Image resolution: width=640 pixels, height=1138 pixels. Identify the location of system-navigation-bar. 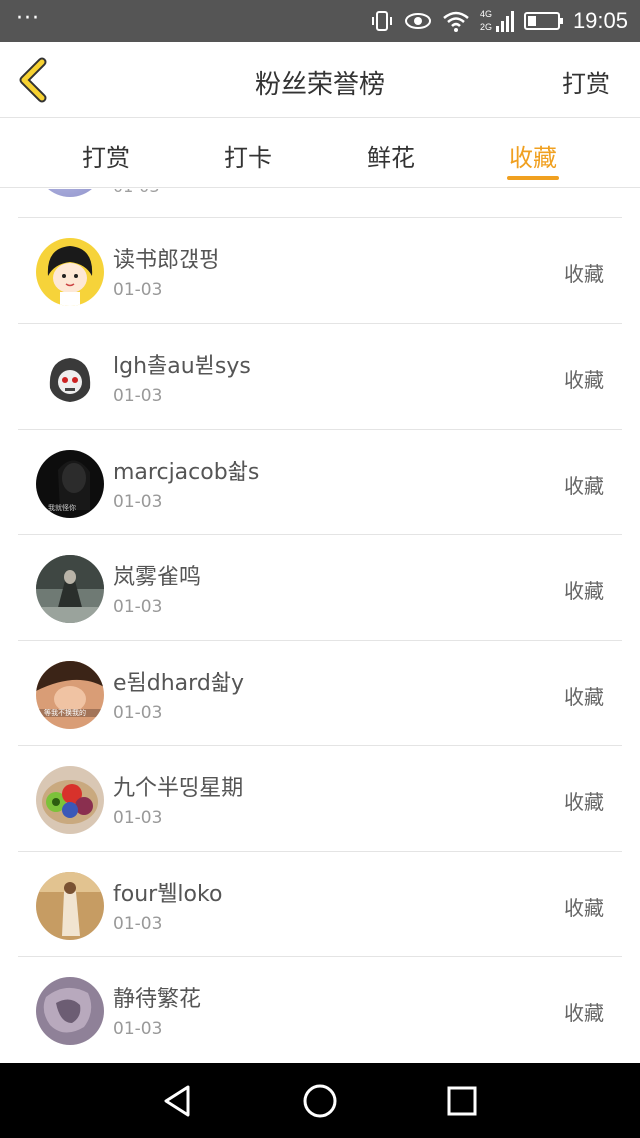
(320, 1100).